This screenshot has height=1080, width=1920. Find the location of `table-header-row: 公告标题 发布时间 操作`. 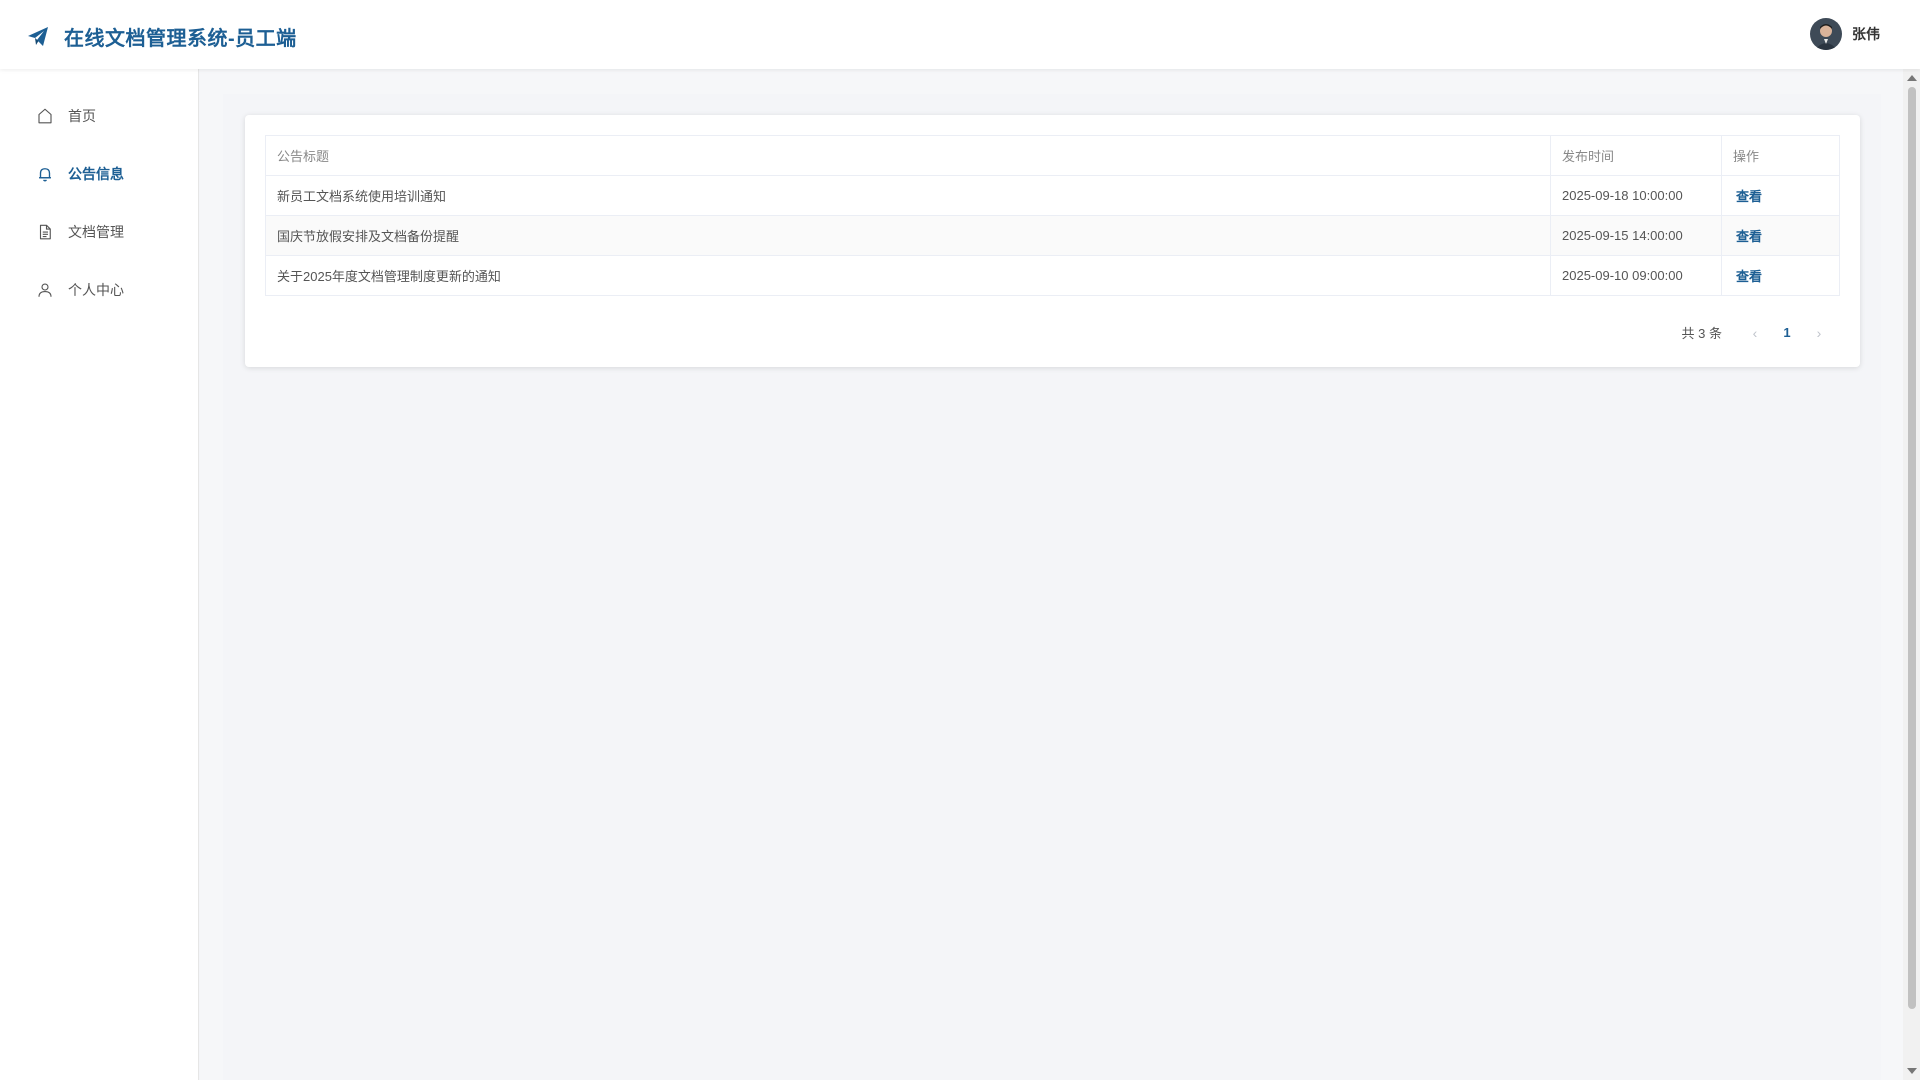

table-header-row: 公告标题 发布时间 操作 is located at coordinates (1052, 155).